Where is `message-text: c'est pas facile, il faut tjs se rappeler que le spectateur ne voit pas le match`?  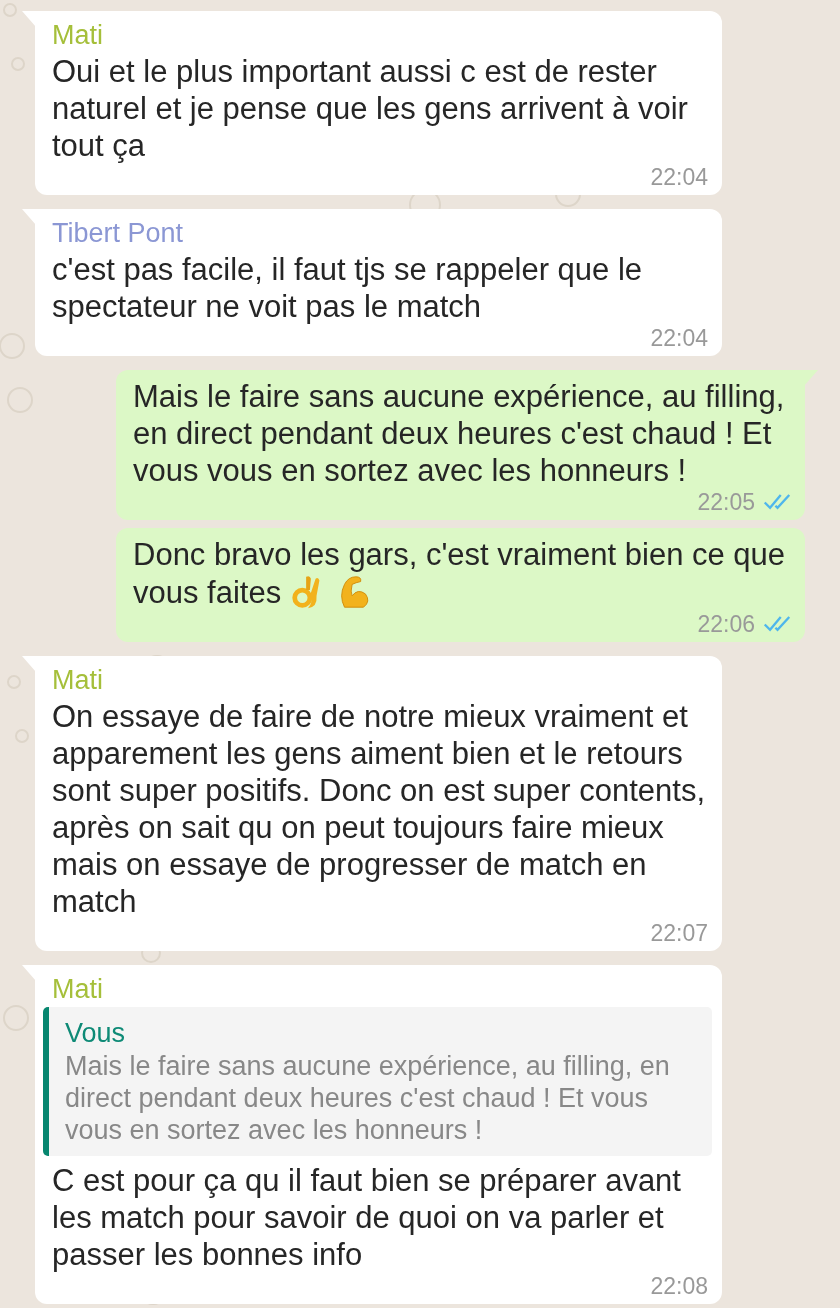
message-text: c'est pas facile, il faut tjs se rappeler que le spectateur ne voit pas le match is located at coordinates (348, 288).